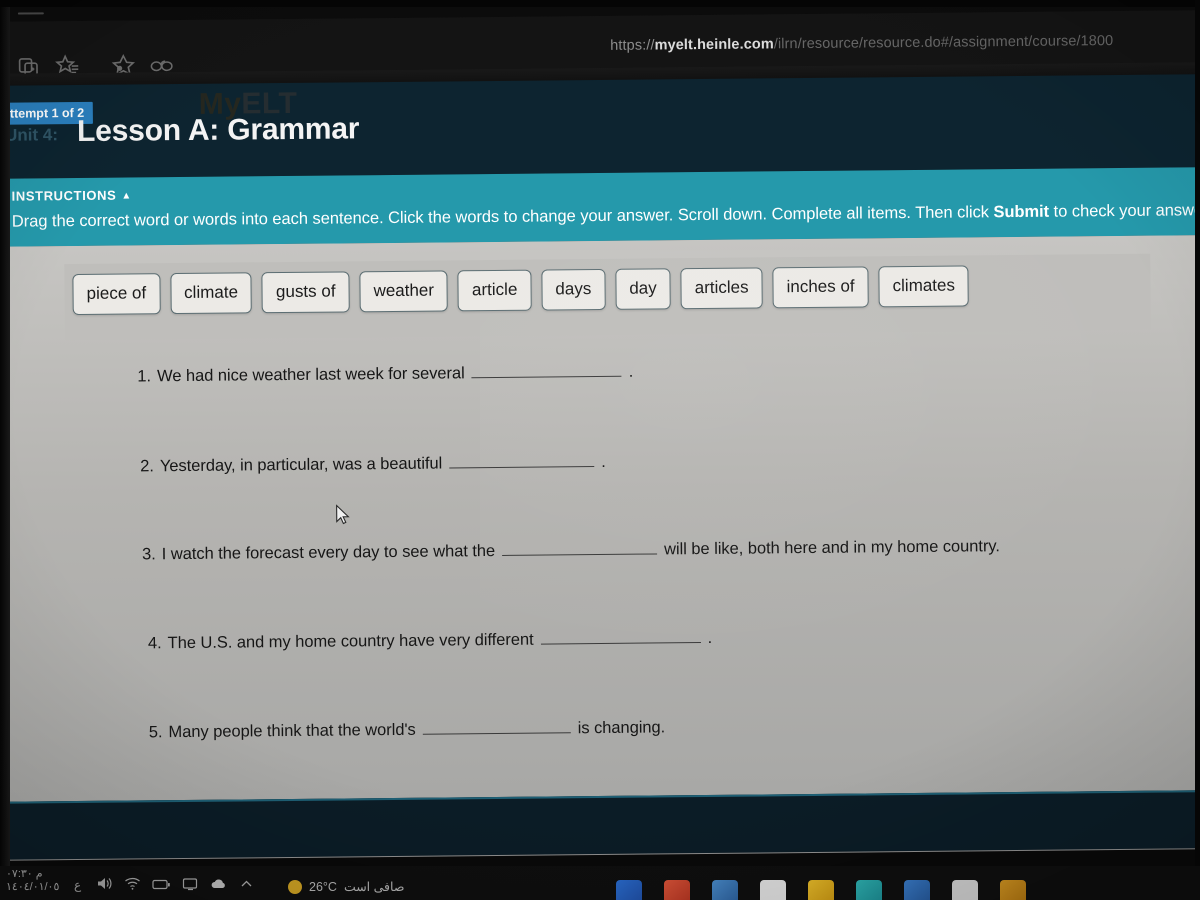 Image resolution: width=1200 pixels, height=900 pixels. I want to click on taskbar-date: ١٤٠٤/٠١/٠٥, so click(33, 887).